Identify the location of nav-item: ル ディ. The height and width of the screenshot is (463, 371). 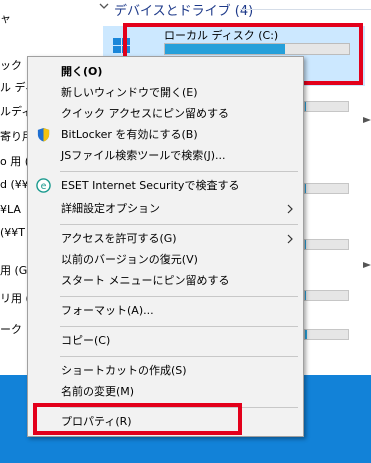
(14, 87).